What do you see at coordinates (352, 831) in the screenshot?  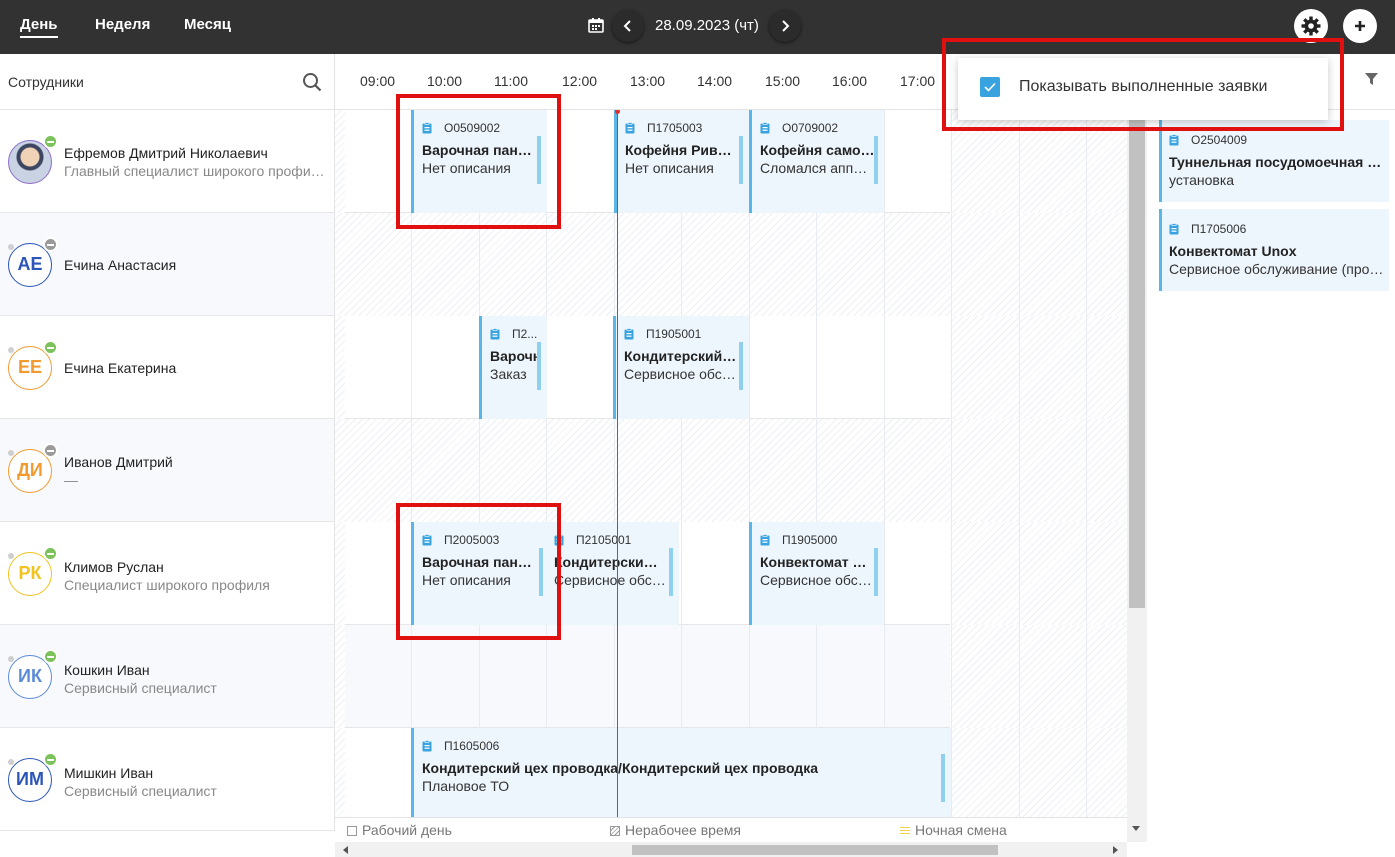 I see `work-day-swatch` at bounding box center [352, 831].